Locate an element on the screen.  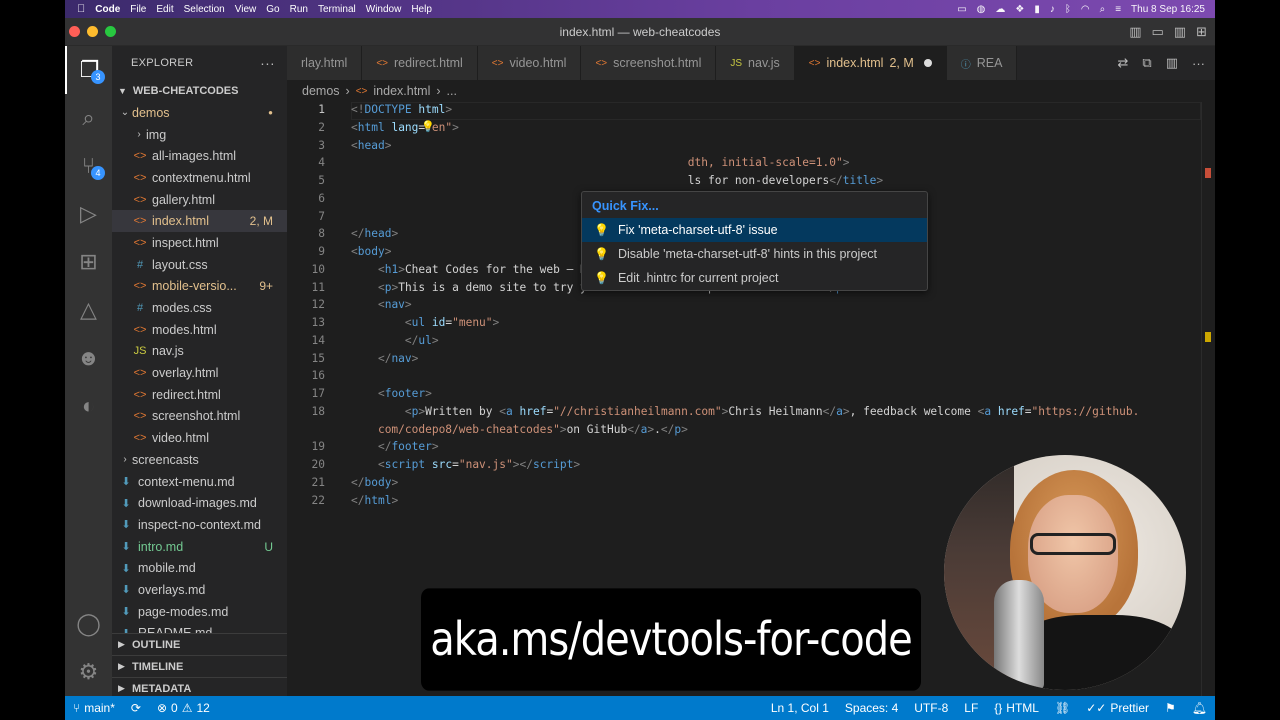
code-line: <!DOCTYPE html> is located at coordinates (401, 109).